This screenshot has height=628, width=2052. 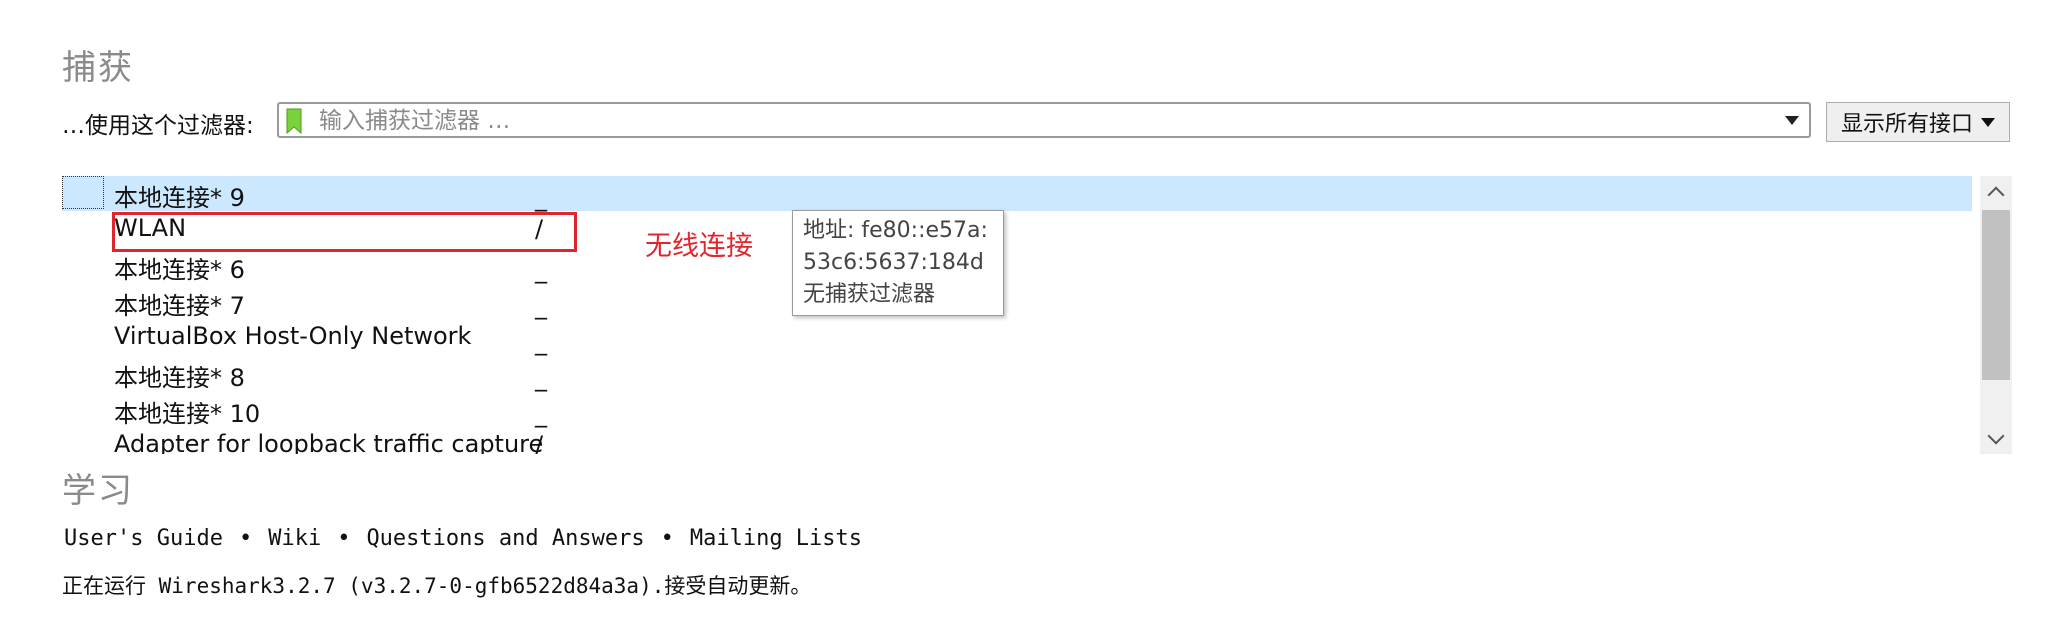 What do you see at coordinates (1906, 124) in the screenshot?
I see `show-all-interfaces-label: 显示所有接口` at bounding box center [1906, 124].